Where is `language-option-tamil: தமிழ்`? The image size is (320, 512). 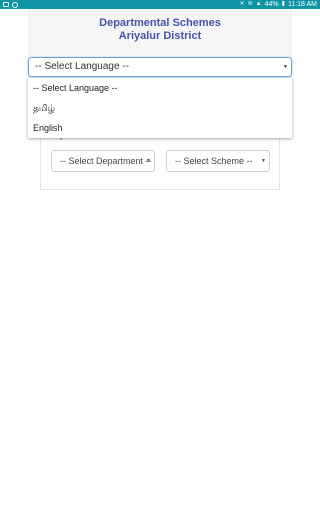
language-option-tamil: தமிழ் is located at coordinates (160, 108).